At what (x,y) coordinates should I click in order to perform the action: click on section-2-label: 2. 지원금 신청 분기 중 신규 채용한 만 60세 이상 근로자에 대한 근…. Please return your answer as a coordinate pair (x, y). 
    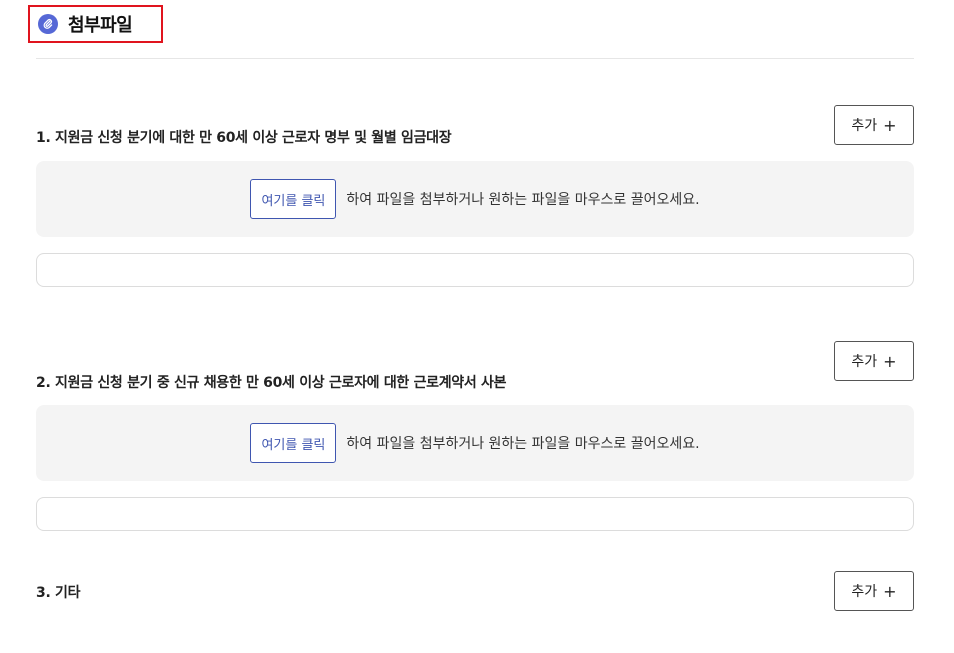
    Looking at the image, I should click on (271, 383).